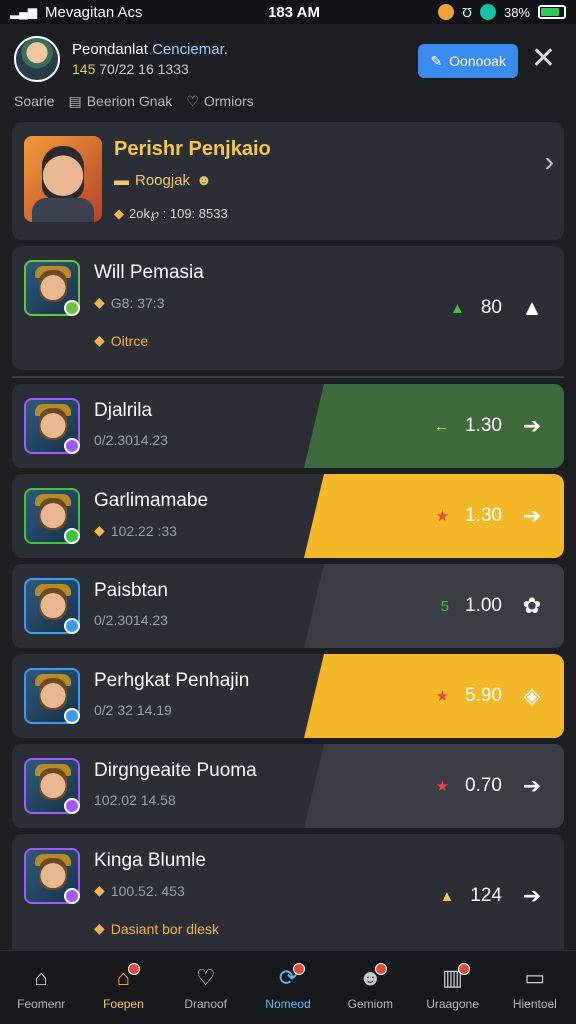 This screenshot has height=1024, width=576. Describe the element at coordinates (434, 308) in the screenshot. I see `row-value-pill: ▲ 80 ▲` at that location.